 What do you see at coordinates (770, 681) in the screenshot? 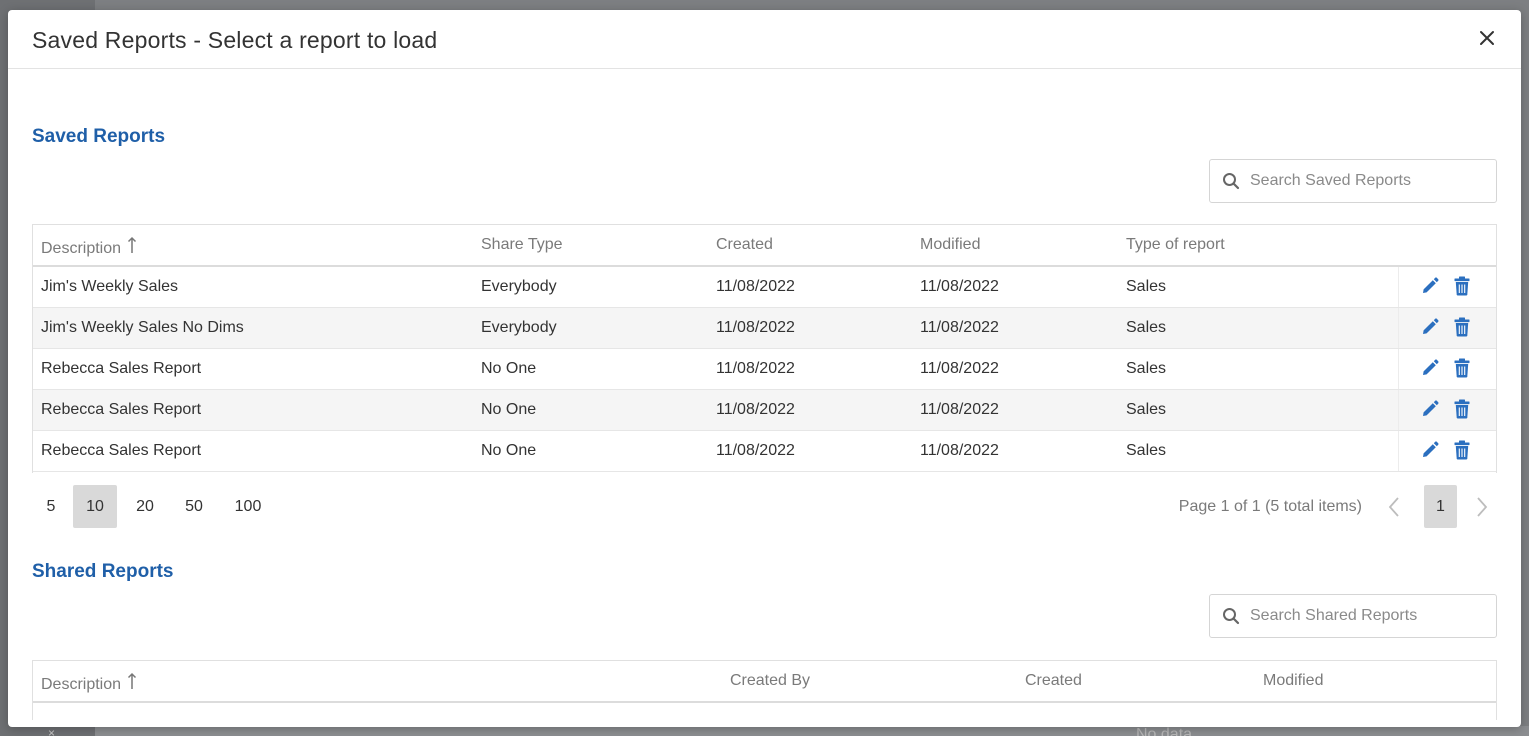
I see `shared-column-header-created-by: Created By` at bounding box center [770, 681].